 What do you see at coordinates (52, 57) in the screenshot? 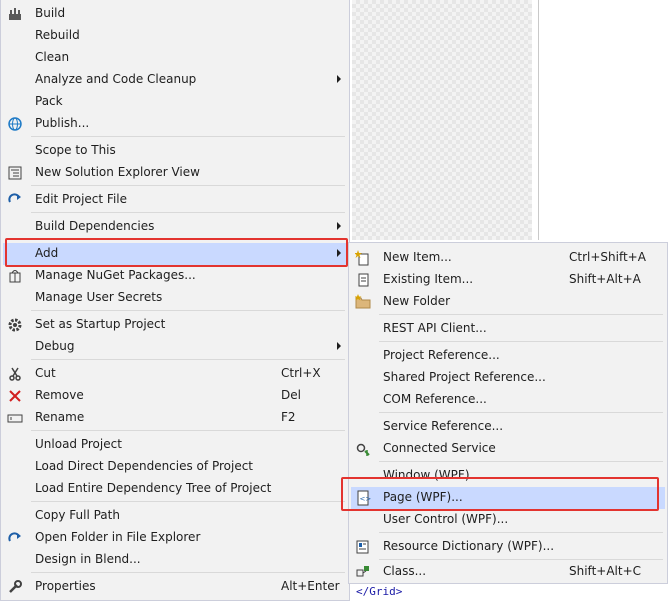
I see `menu-item-label: Clean` at bounding box center [52, 57].